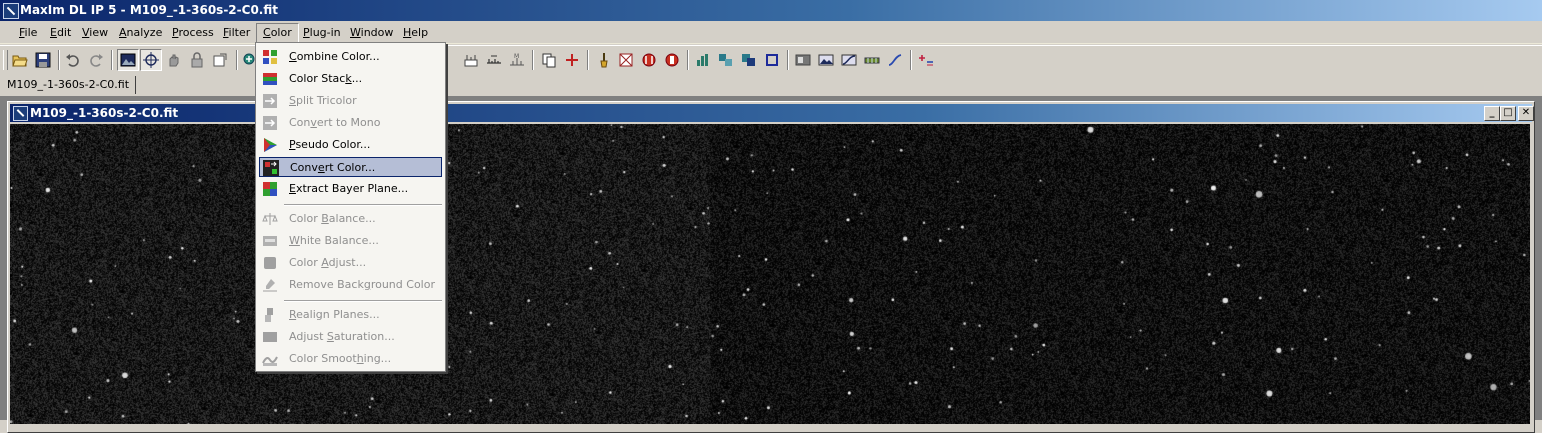 Image resolution: width=1542 pixels, height=433 pixels. I want to click on split-tricolor-icon, so click(270, 101).